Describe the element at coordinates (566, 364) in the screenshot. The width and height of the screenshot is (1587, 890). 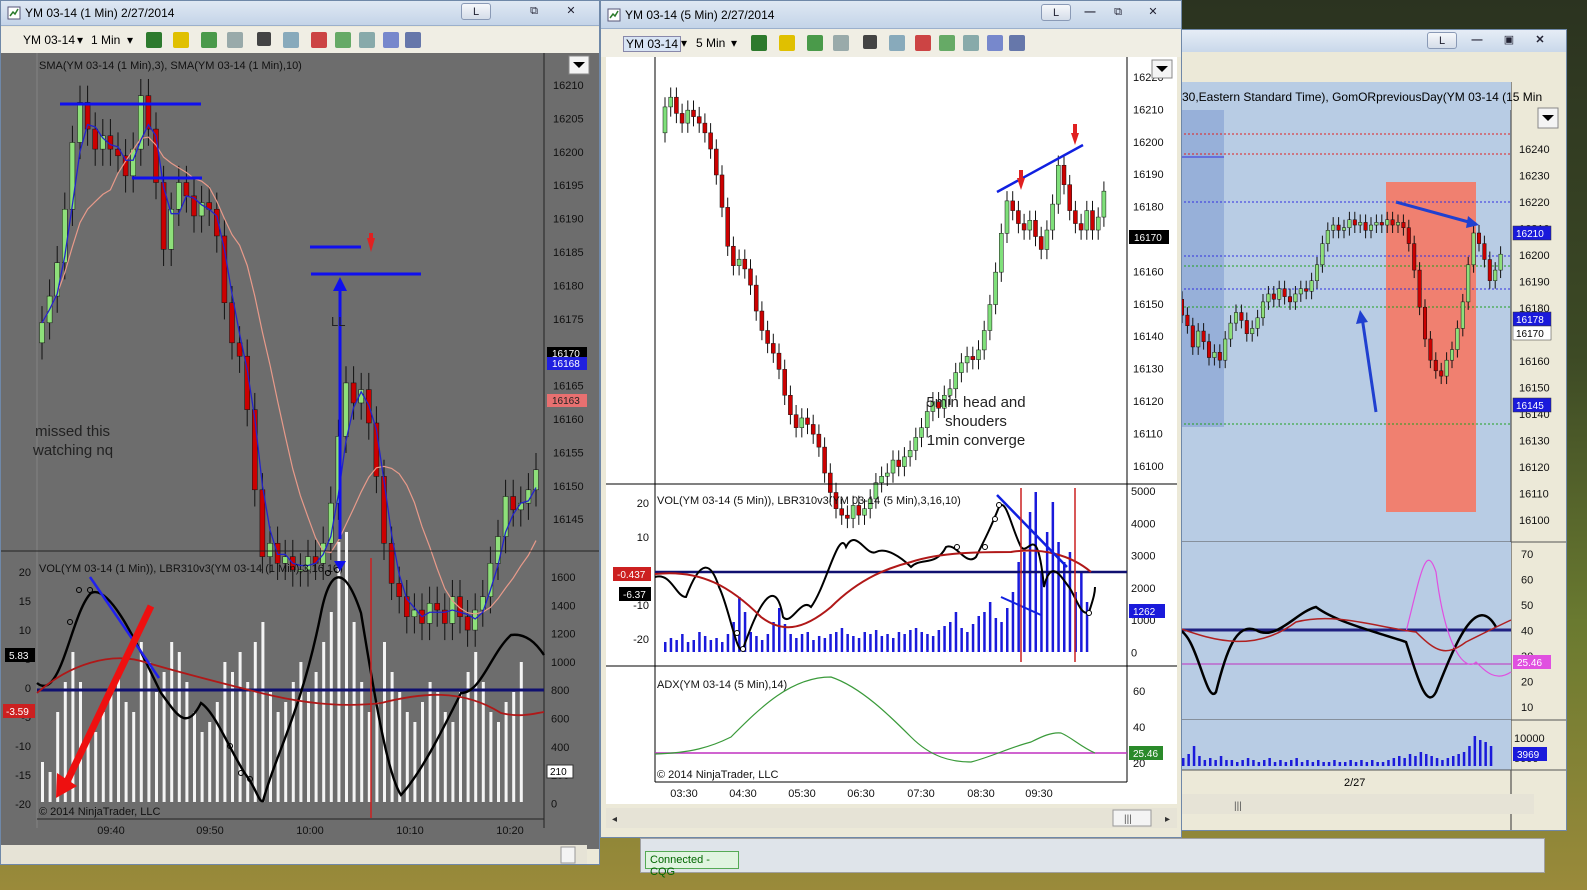
I see `svg-text: 16168` at that location.